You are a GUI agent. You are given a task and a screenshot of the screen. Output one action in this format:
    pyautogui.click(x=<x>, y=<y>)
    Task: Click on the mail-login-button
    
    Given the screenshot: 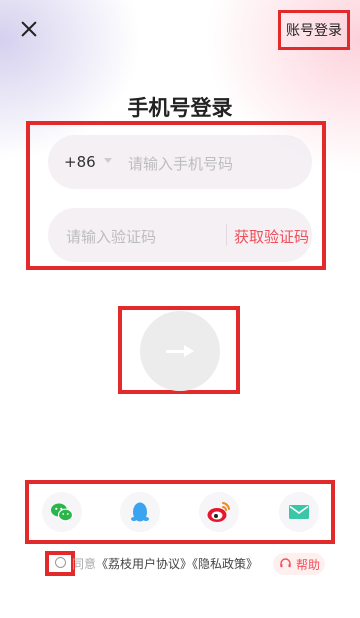 What is the action you would take?
    pyautogui.click(x=299, y=512)
    